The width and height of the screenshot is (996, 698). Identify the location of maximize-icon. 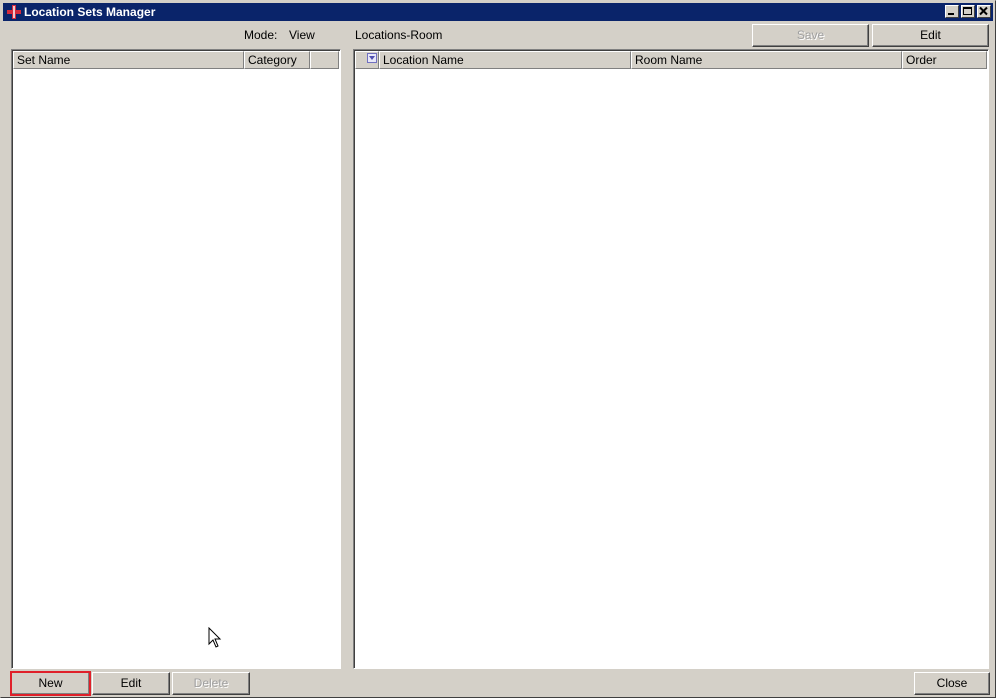
(967, 11).